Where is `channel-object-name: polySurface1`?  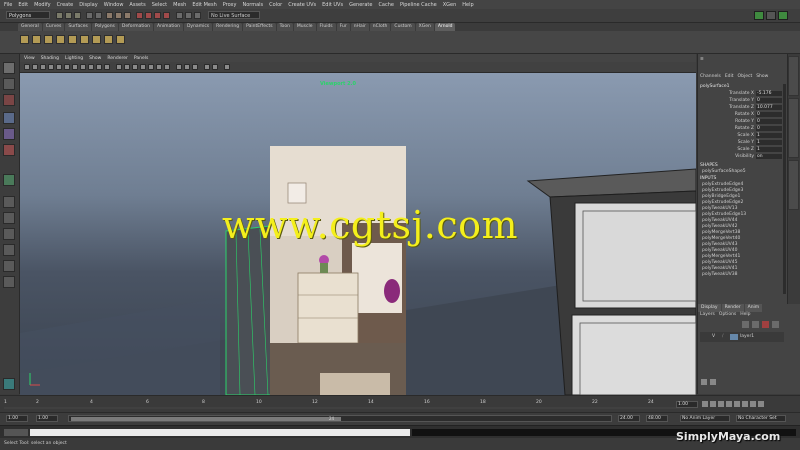
channel-object-name: polySurface1 is located at coordinates (741, 87).